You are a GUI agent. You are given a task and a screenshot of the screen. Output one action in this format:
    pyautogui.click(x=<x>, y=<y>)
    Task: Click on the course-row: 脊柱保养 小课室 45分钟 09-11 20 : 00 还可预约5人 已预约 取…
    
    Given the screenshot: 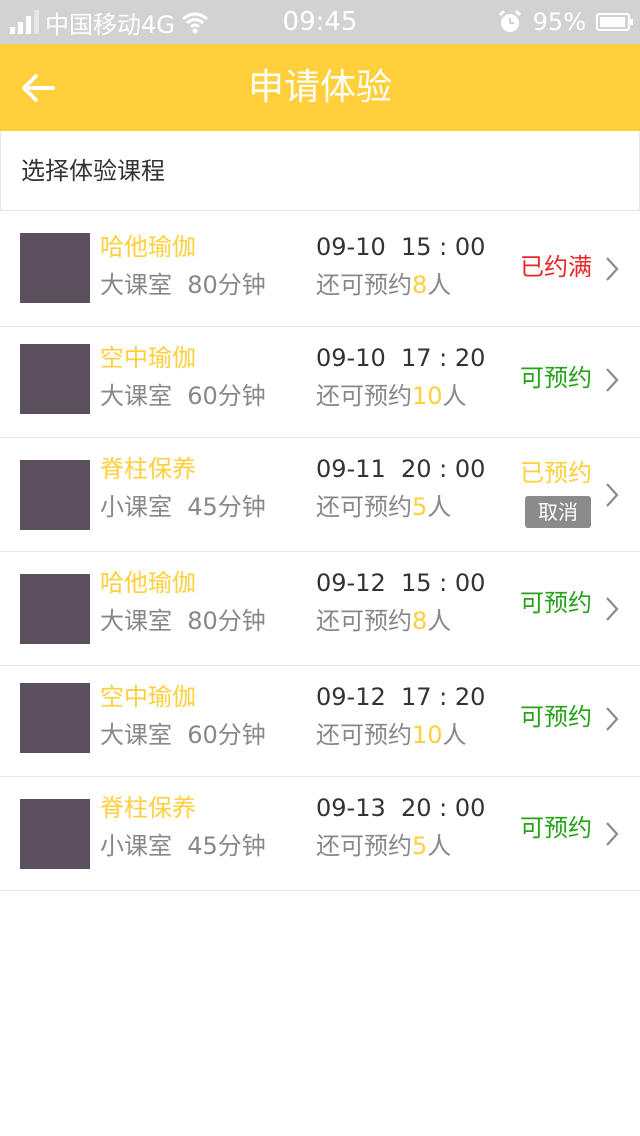 What is the action you would take?
    pyautogui.click(x=320, y=495)
    